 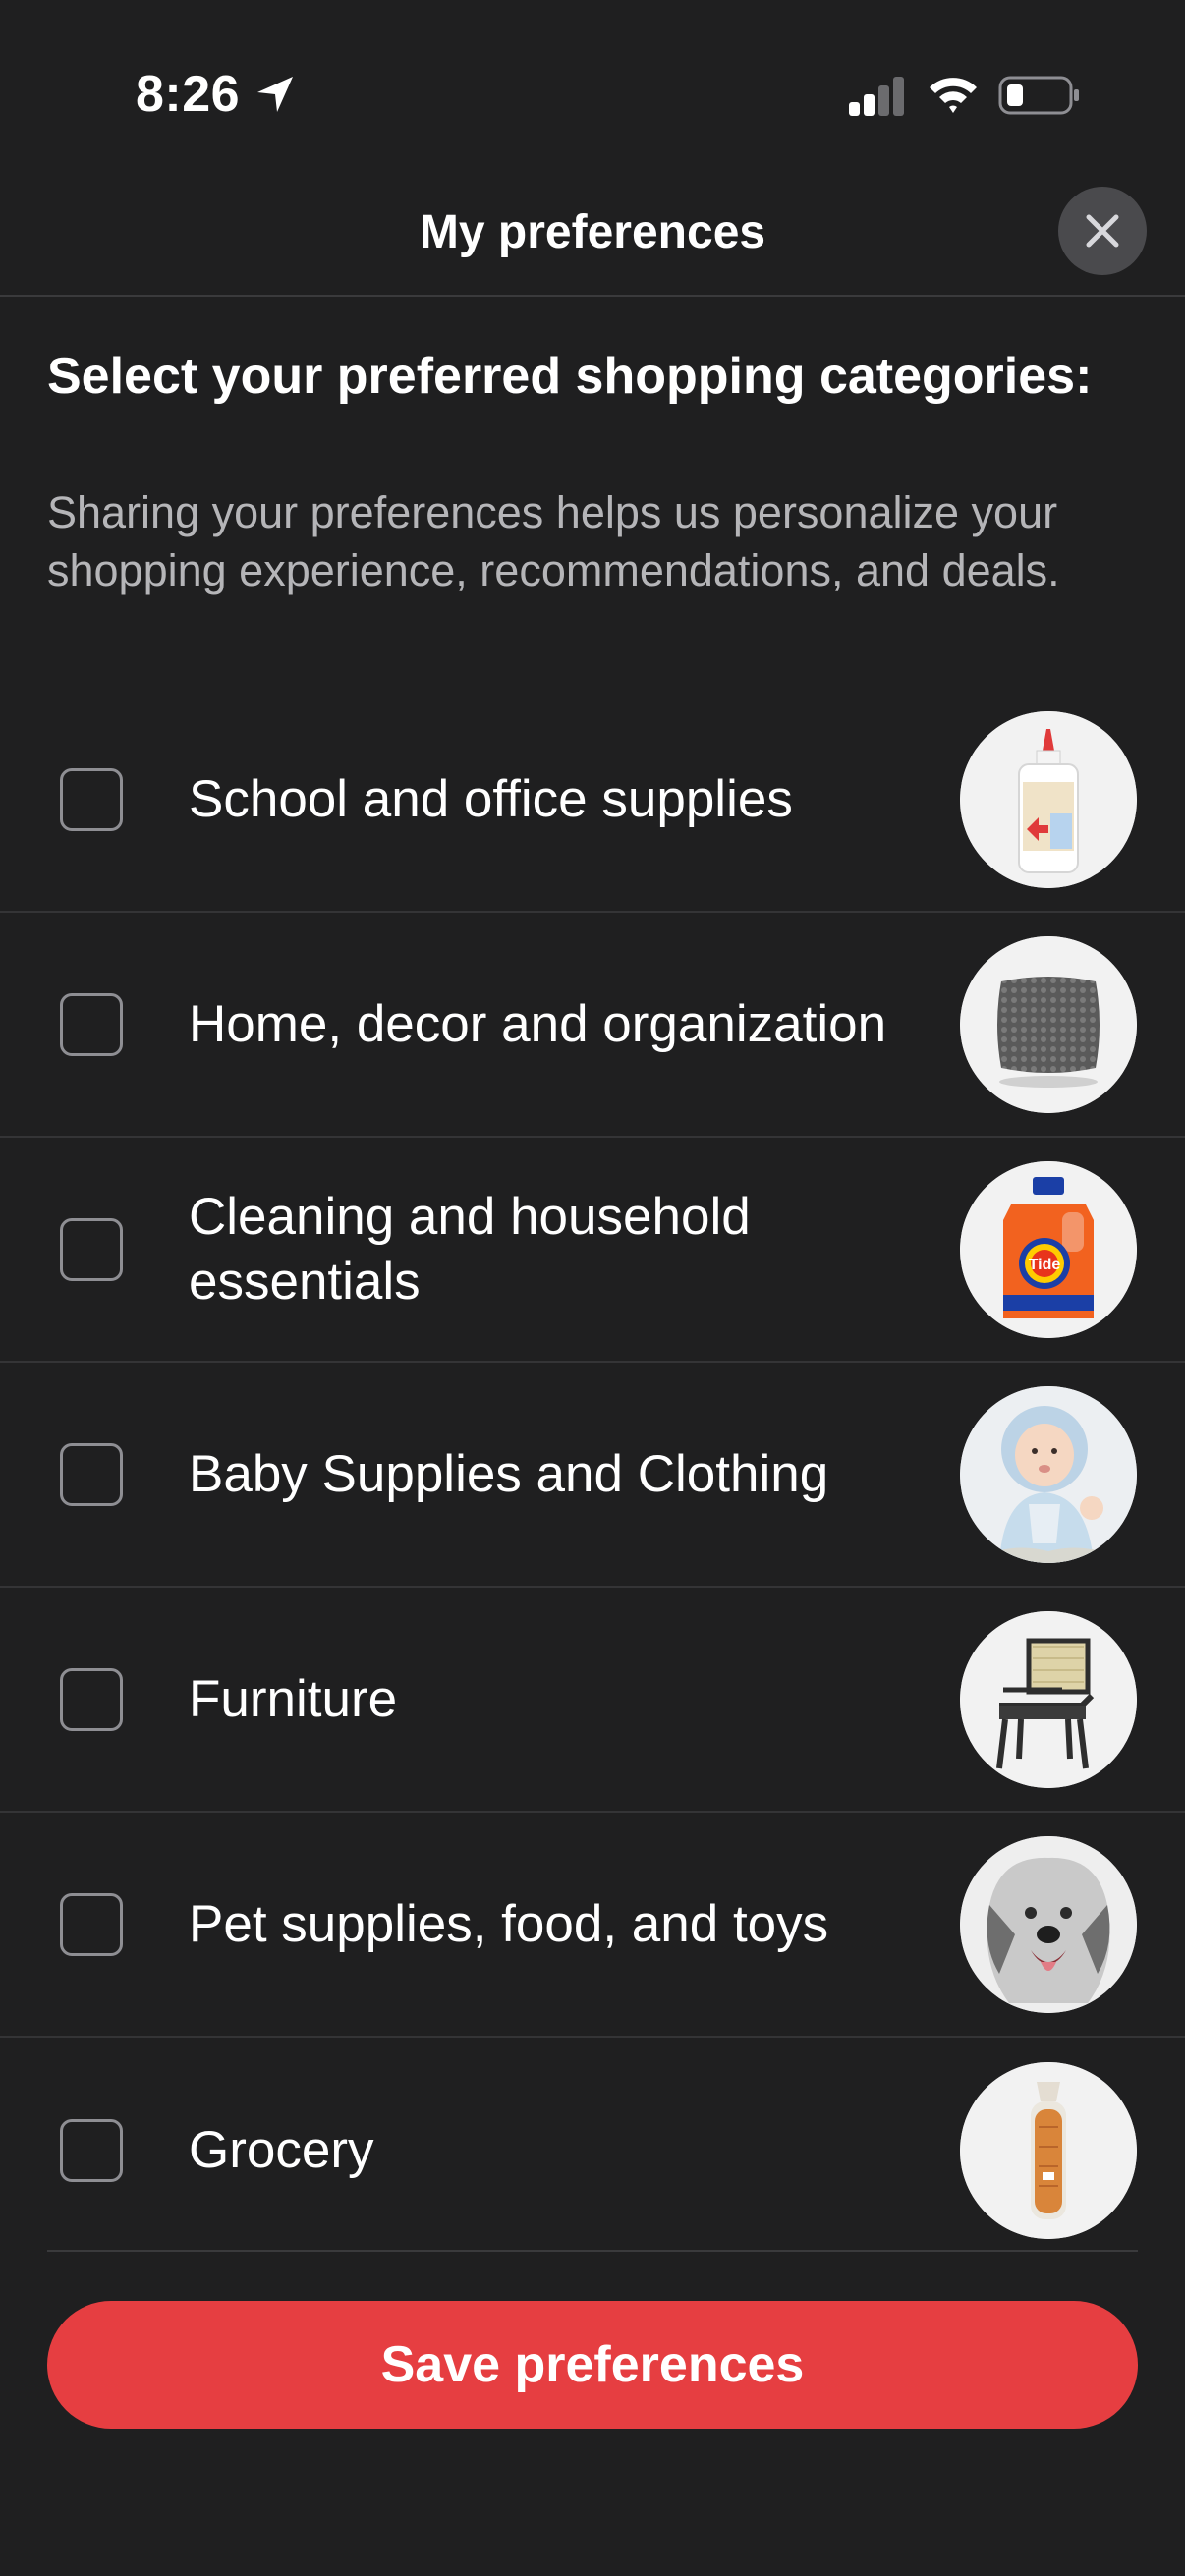 I want to click on page-title: My preferences, so click(x=592, y=232).